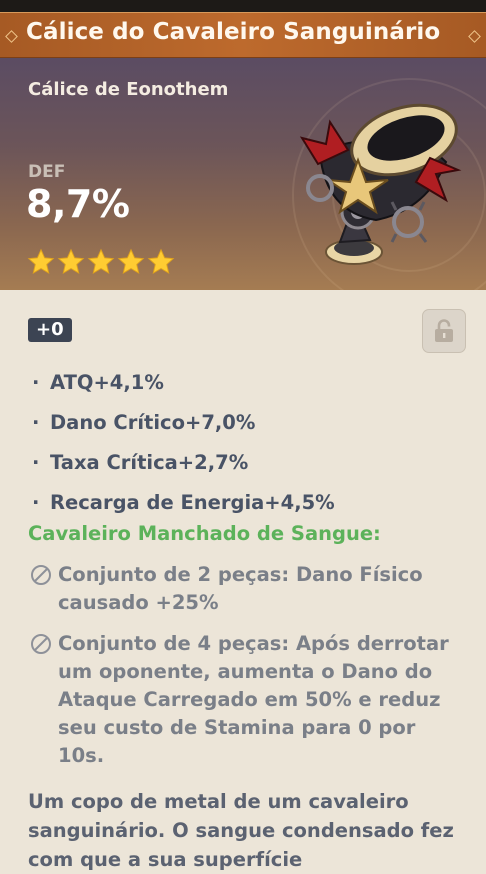 The image size is (486, 874). Describe the element at coordinates (47, 172) in the screenshot. I see `main-stat-label: DEF` at that location.